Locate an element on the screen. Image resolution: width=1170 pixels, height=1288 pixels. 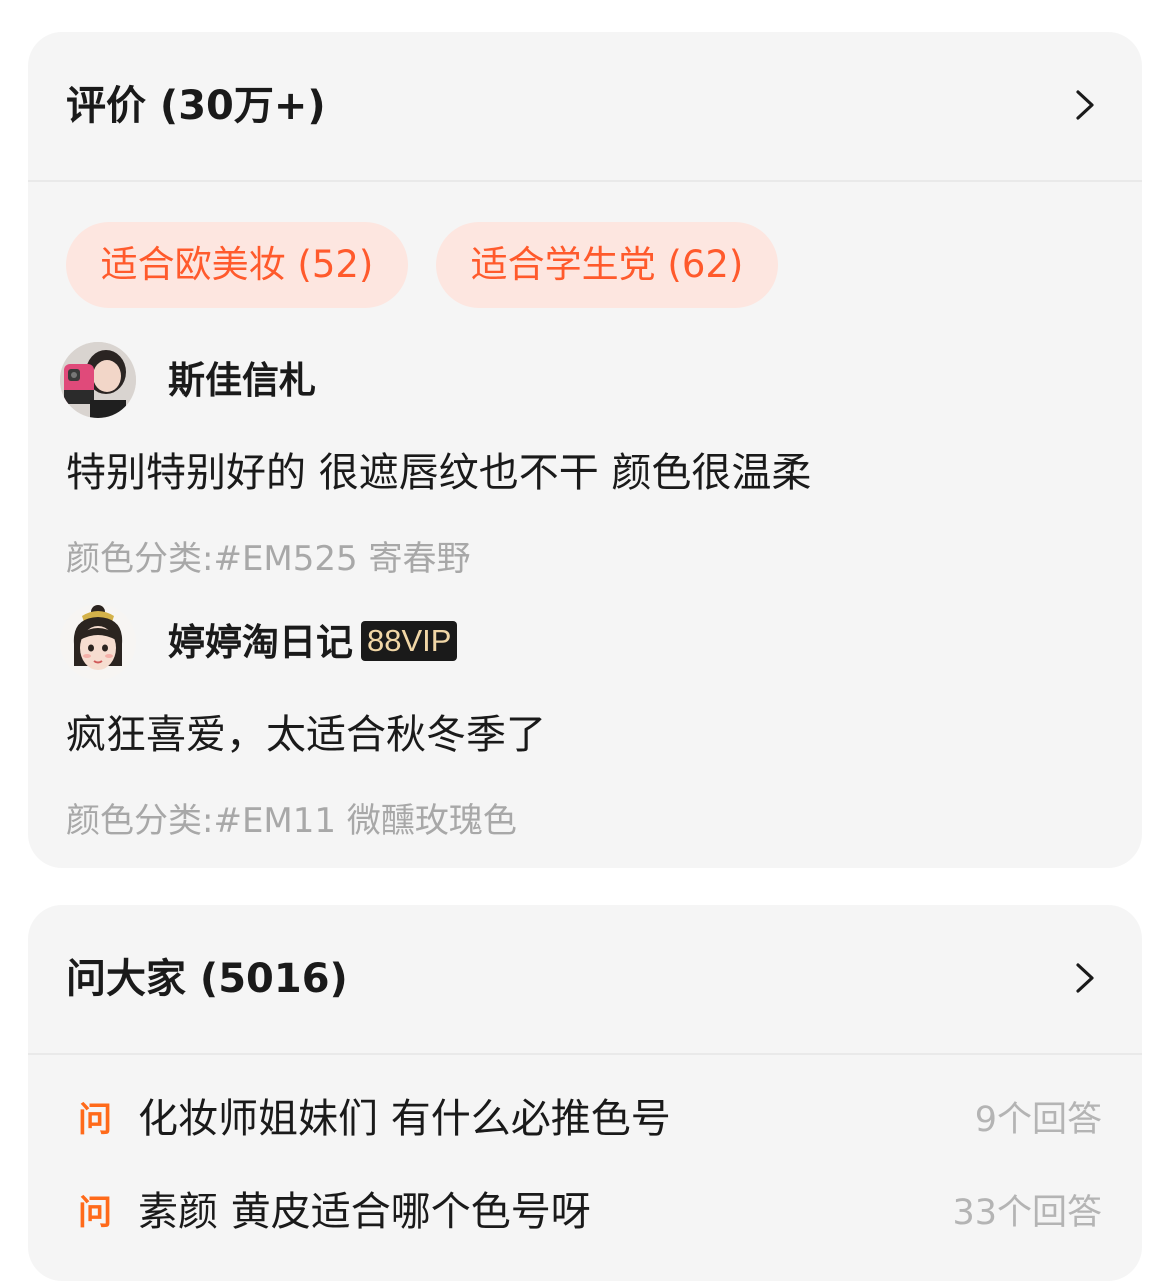
review-color-variant: 颜色分类:#EM525 寄春野 is located at coordinates (268, 559).